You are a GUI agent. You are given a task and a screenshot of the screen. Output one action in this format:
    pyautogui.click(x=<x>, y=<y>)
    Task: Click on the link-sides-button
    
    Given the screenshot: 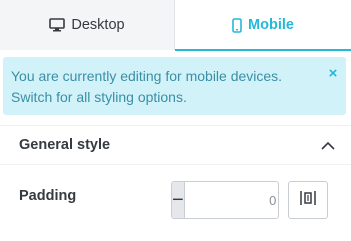 What is the action you would take?
    pyautogui.click(x=308, y=200)
    